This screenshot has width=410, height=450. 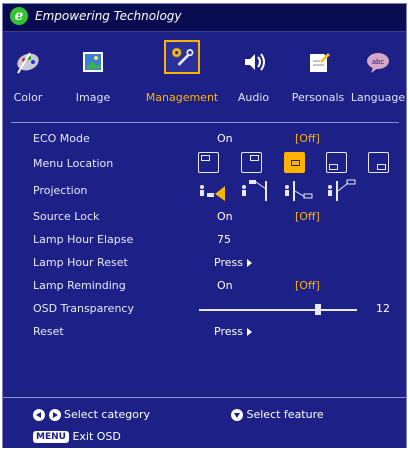 What do you see at coordinates (299, 190) in the screenshot?
I see `rear-desktop-projection-icon` at bounding box center [299, 190].